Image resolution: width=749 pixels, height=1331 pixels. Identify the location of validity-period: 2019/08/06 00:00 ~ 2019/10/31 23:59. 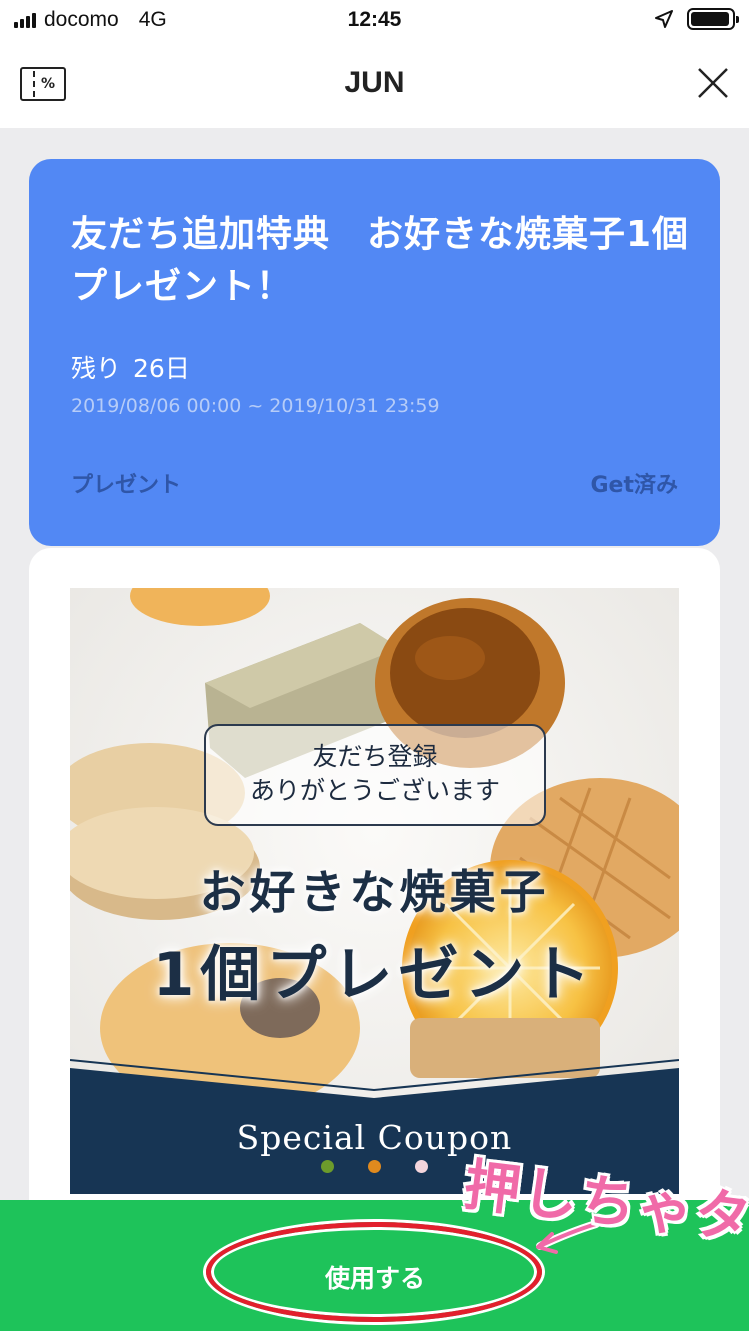
(255, 406).